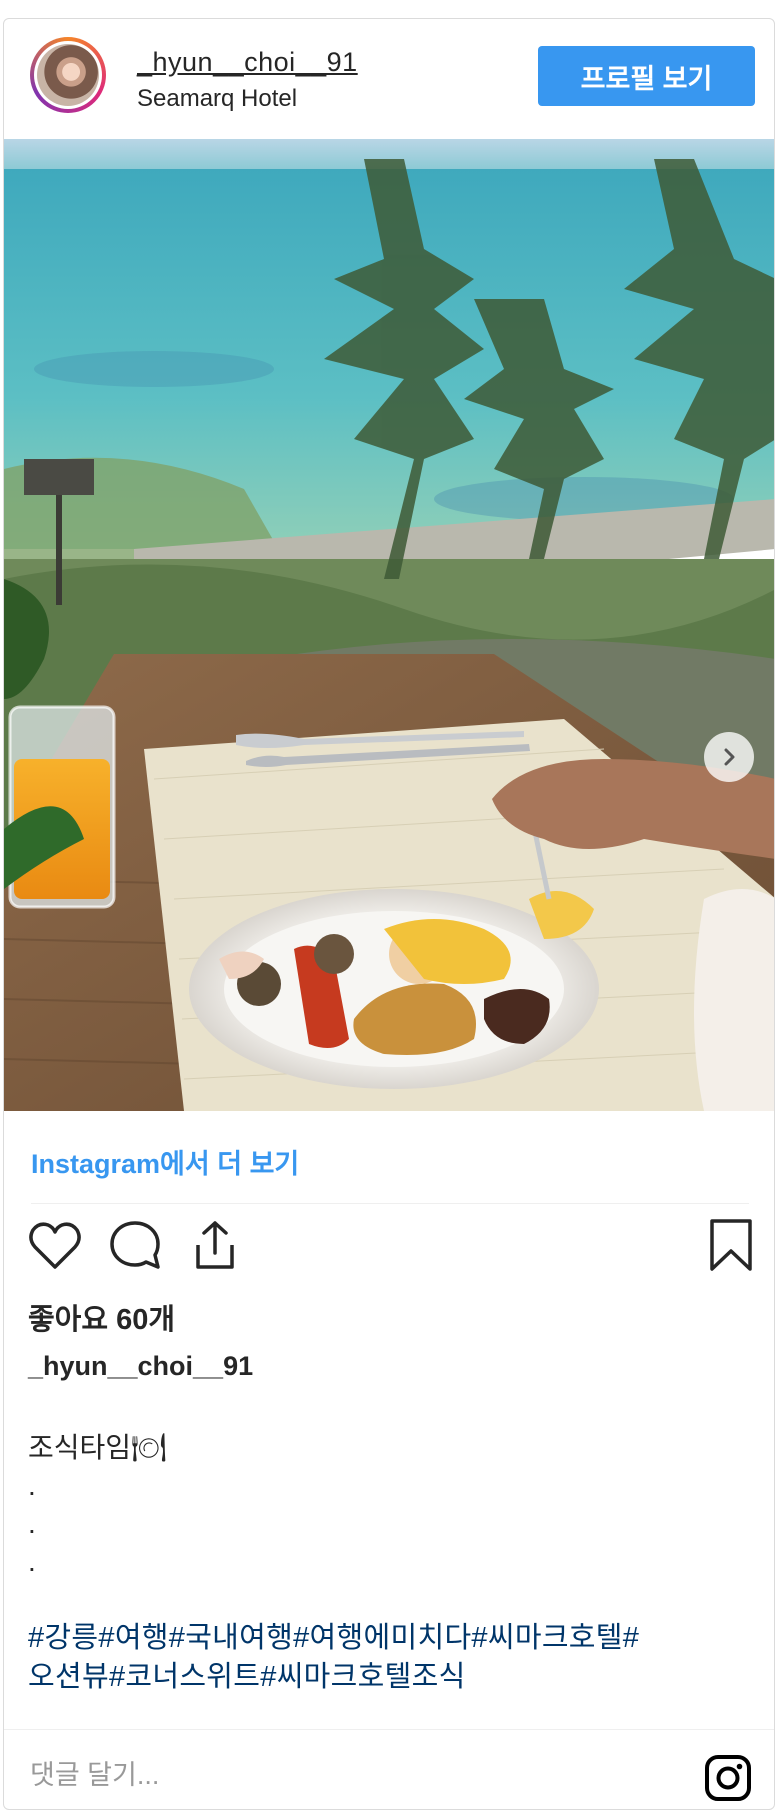  What do you see at coordinates (55, 1246) in the screenshot?
I see `heart-icon` at bounding box center [55, 1246].